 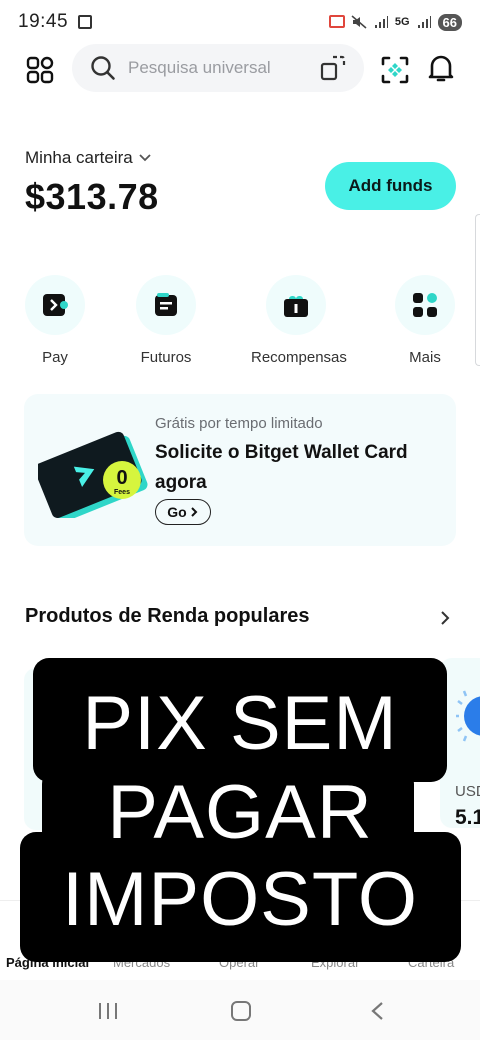 I want to click on nav-trade: Operar, so click(x=239, y=962).